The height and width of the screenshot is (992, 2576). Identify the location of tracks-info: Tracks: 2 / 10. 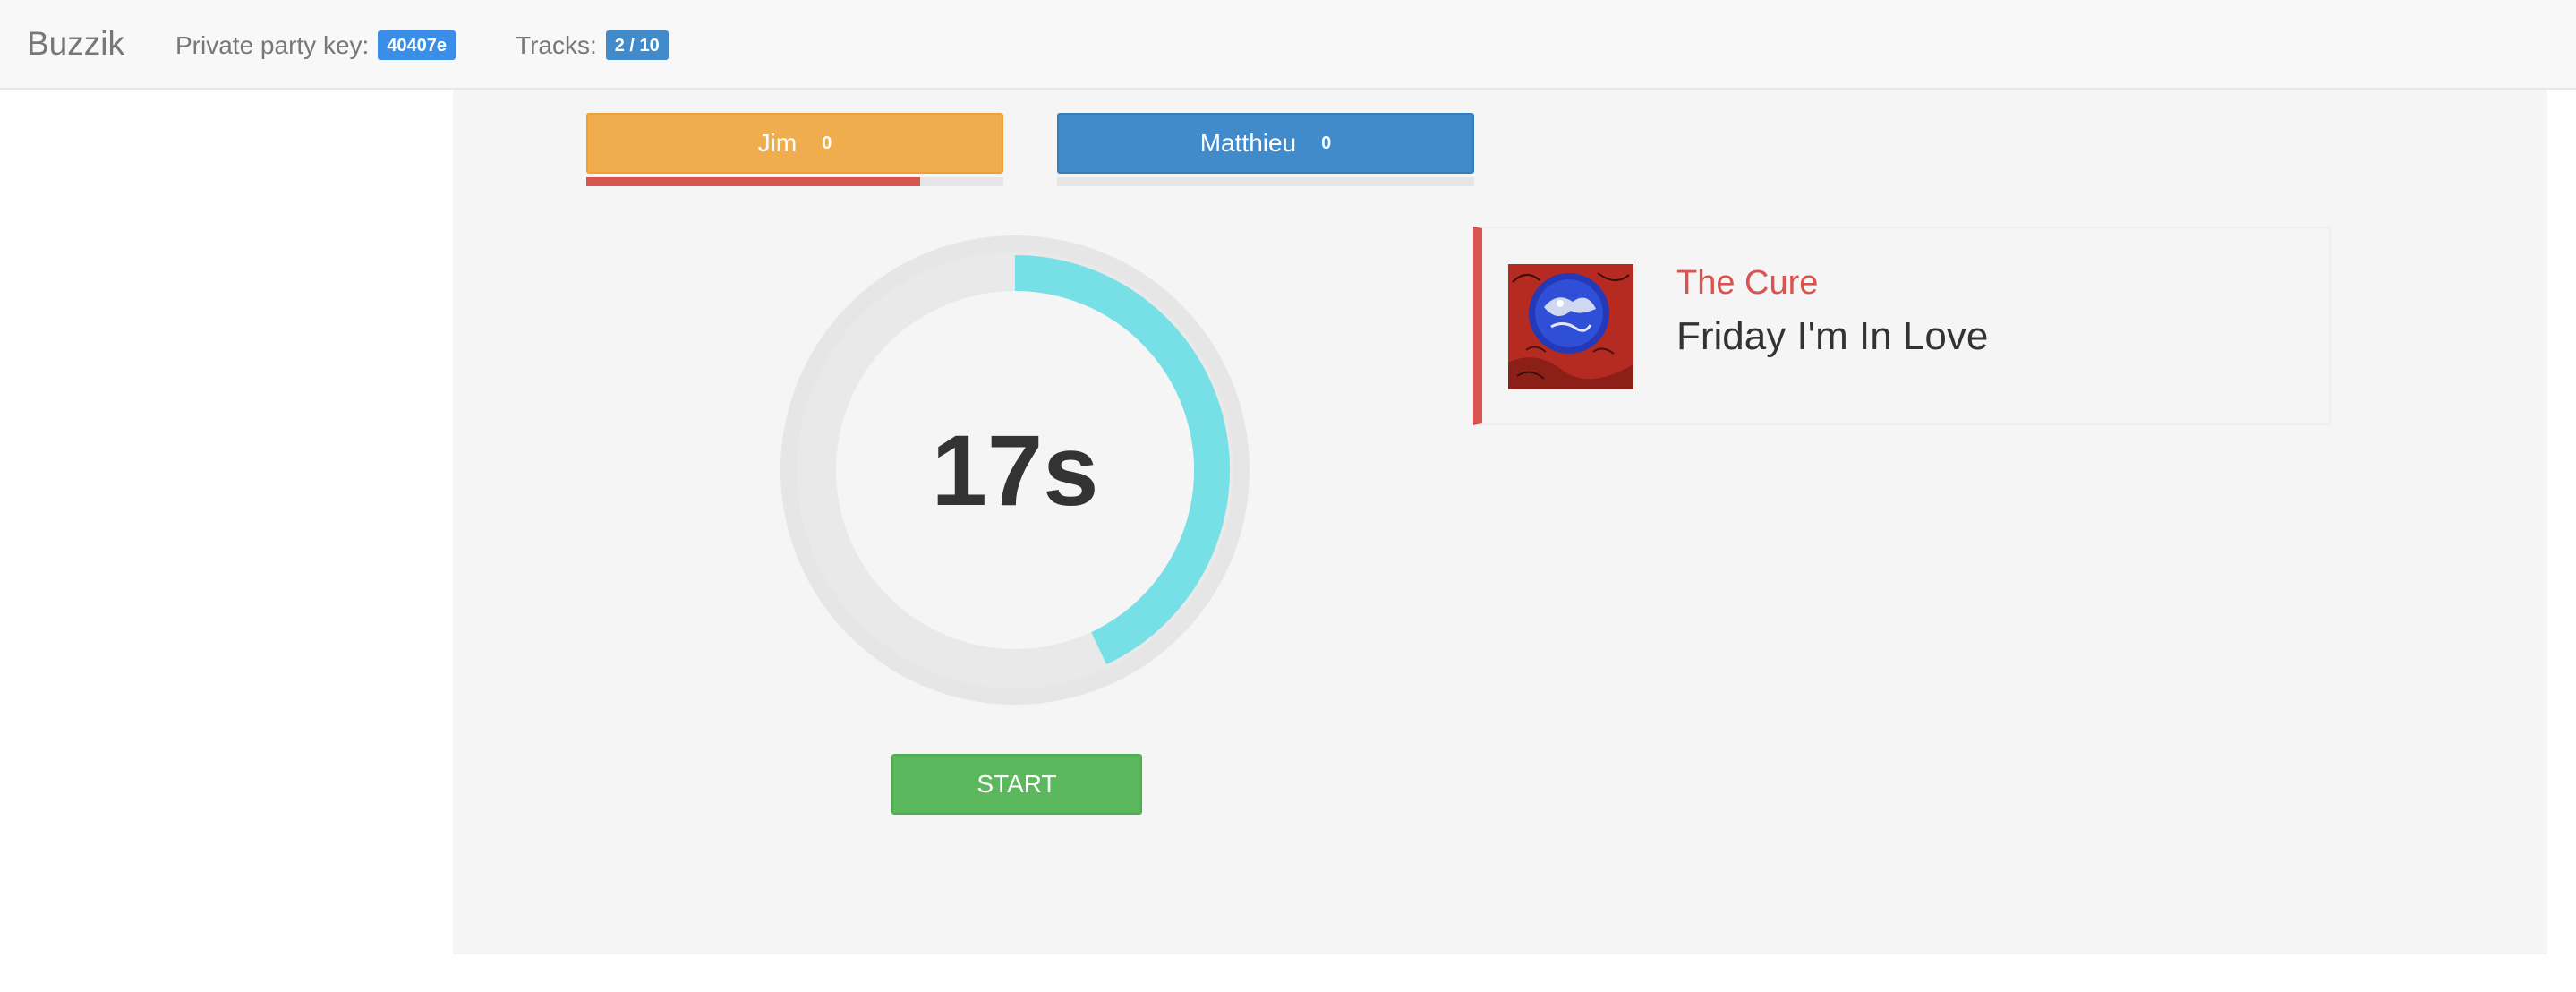
(592, 45).